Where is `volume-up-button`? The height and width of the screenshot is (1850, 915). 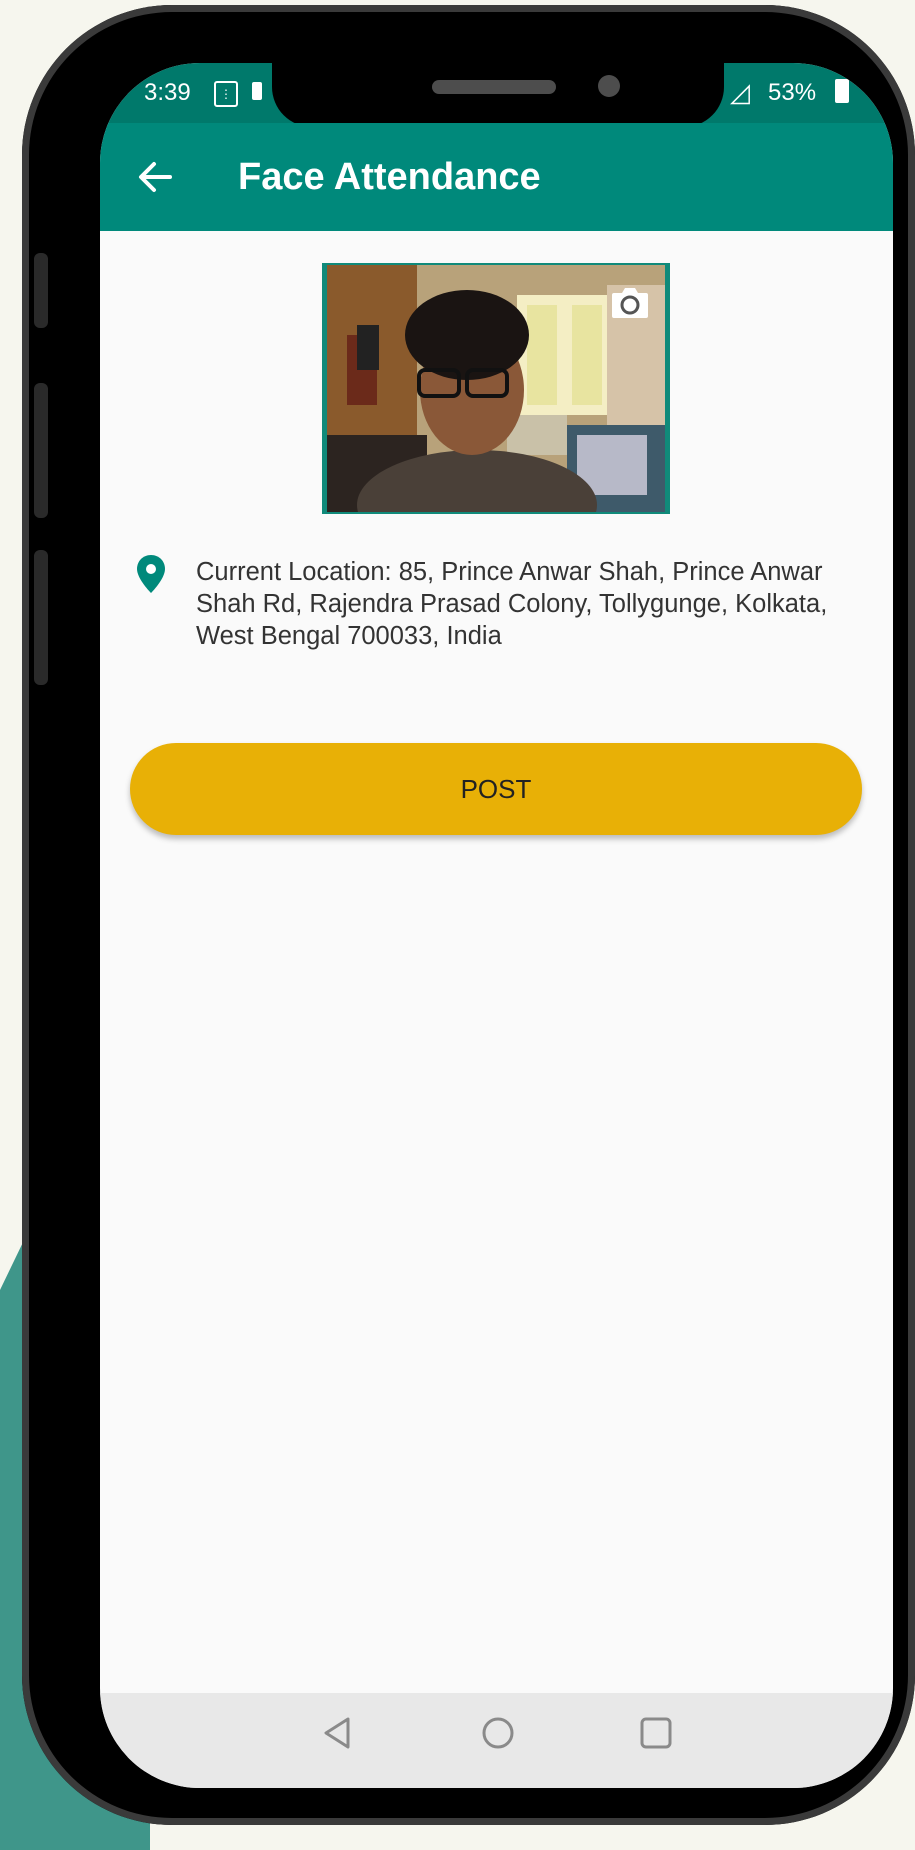 volume-up-button is located at coordinates (41, 450).